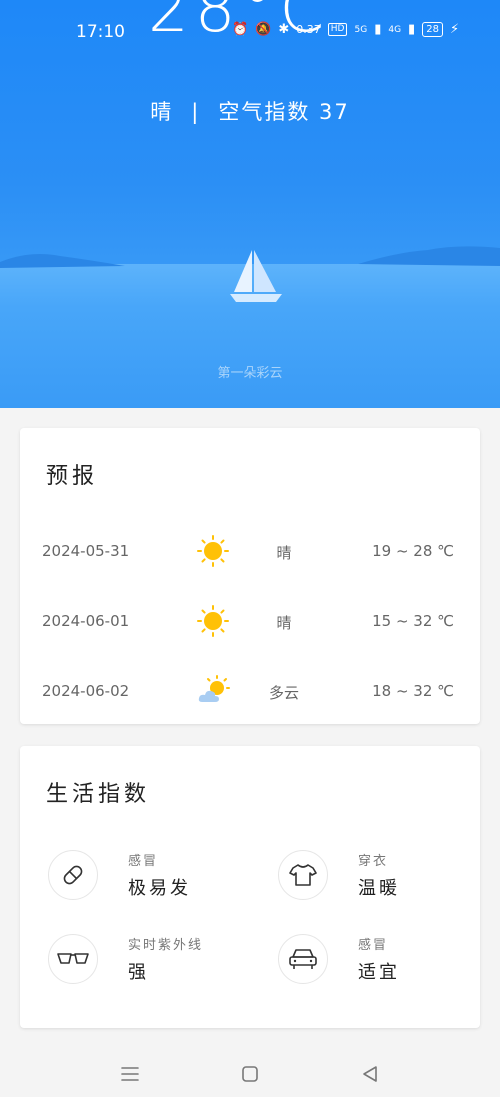 The height and width of the screenshot is (1097, 500). I want to click on left-island-icon, so click(62, 261).